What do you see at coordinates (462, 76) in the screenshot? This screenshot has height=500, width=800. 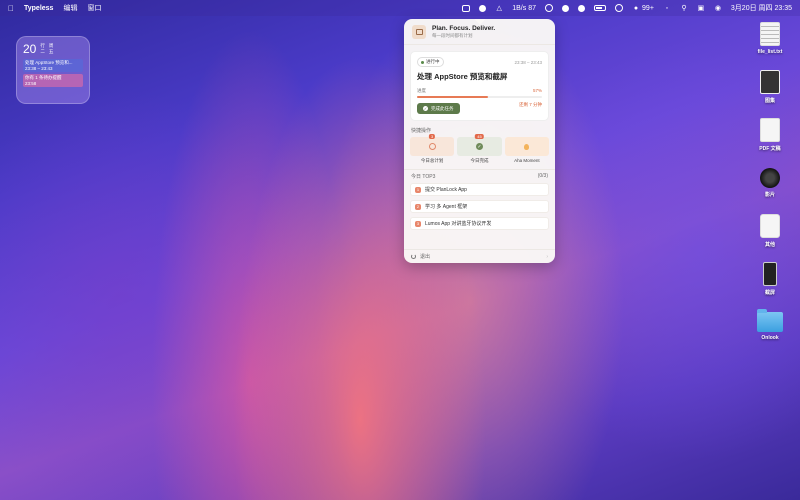 I see `task-title: 处理 AppStore 预览和截屏` at bounding box center [462, 76].